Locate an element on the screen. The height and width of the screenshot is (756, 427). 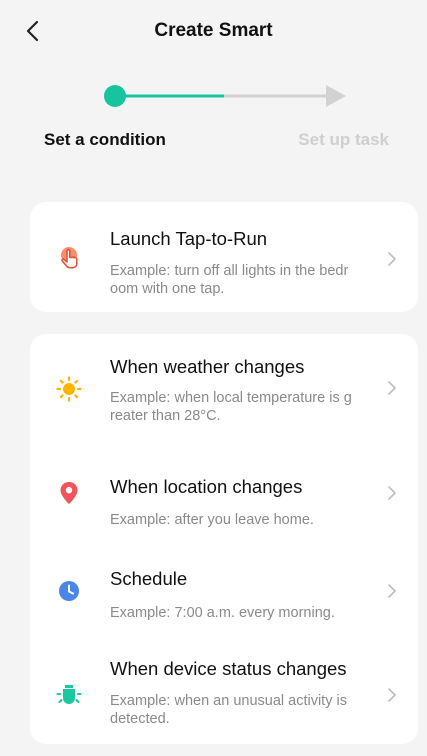
device-status-icon is located at coordinates (69, 694).